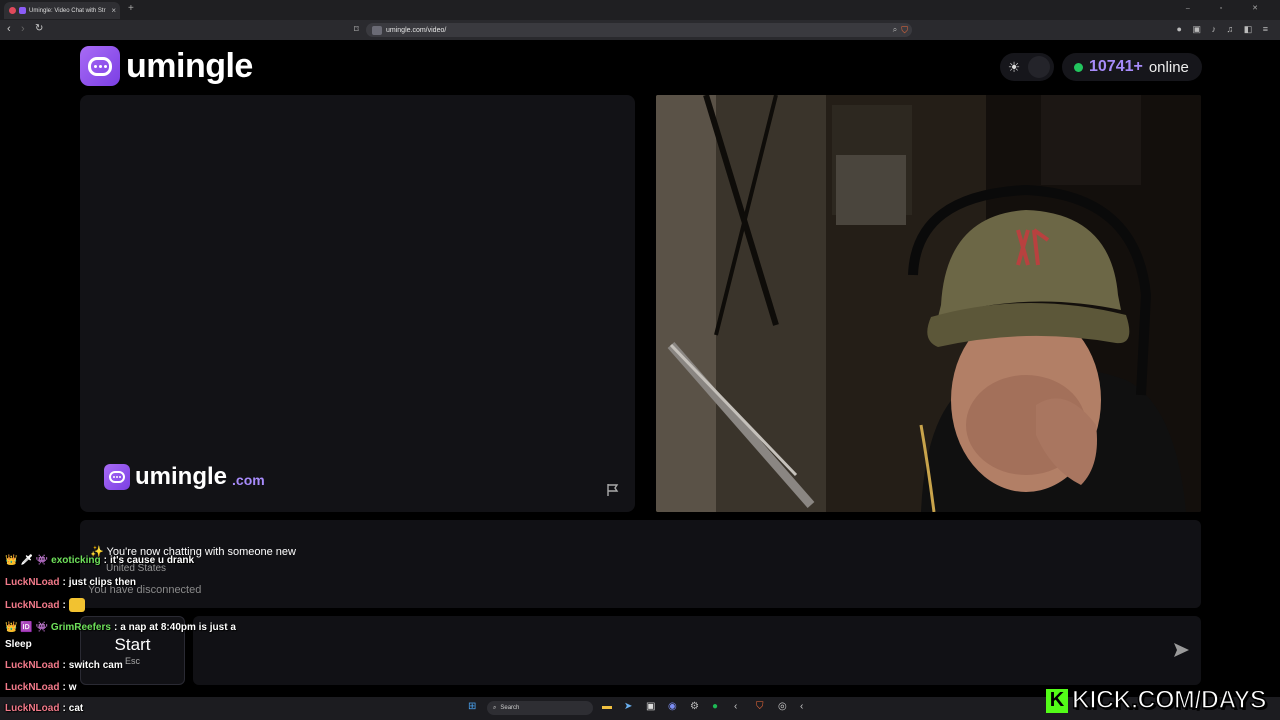 The width and height of the screenshot is (1280, 720). Describe the element at coordinates (904, 30) in the screenshot. I see `brave-shield-icon: ⛉` at that location.